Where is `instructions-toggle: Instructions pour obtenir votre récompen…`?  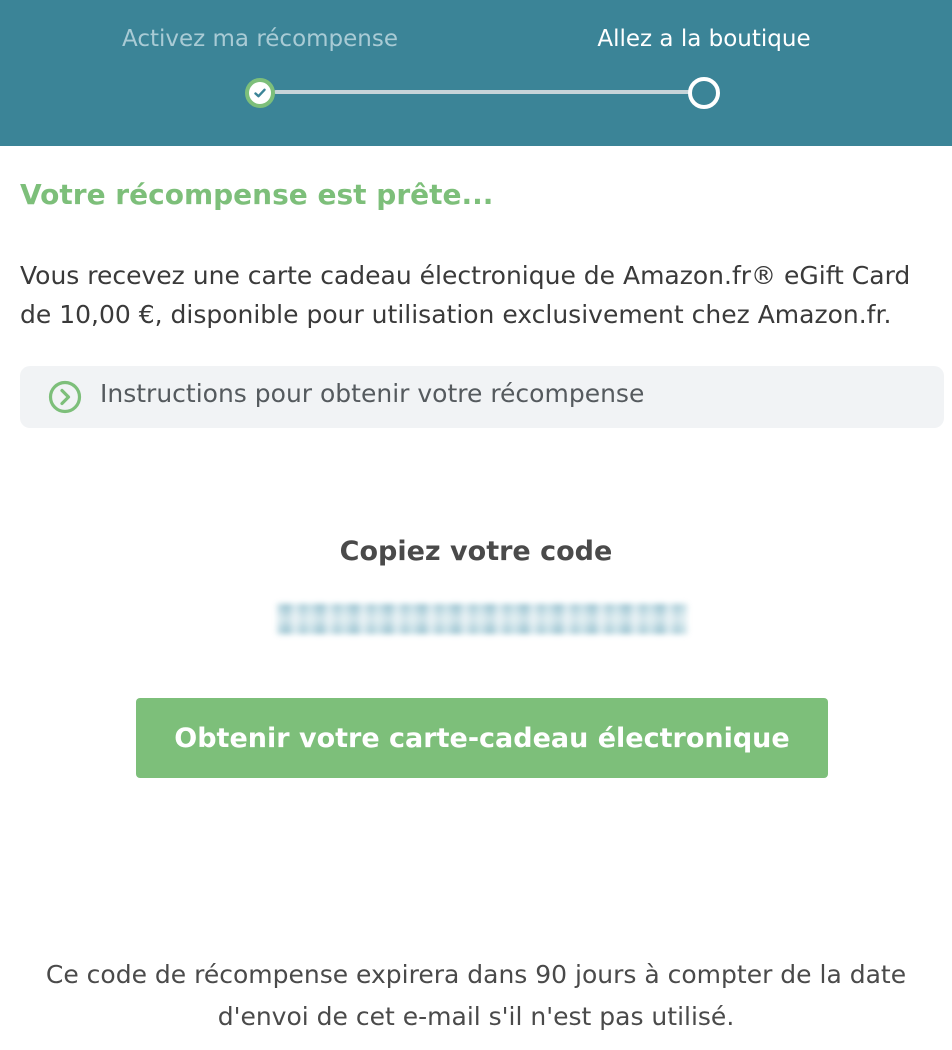 instructions-toggle: Instructions pour obtenir votre récompen… is located at coordinates (482, 397).